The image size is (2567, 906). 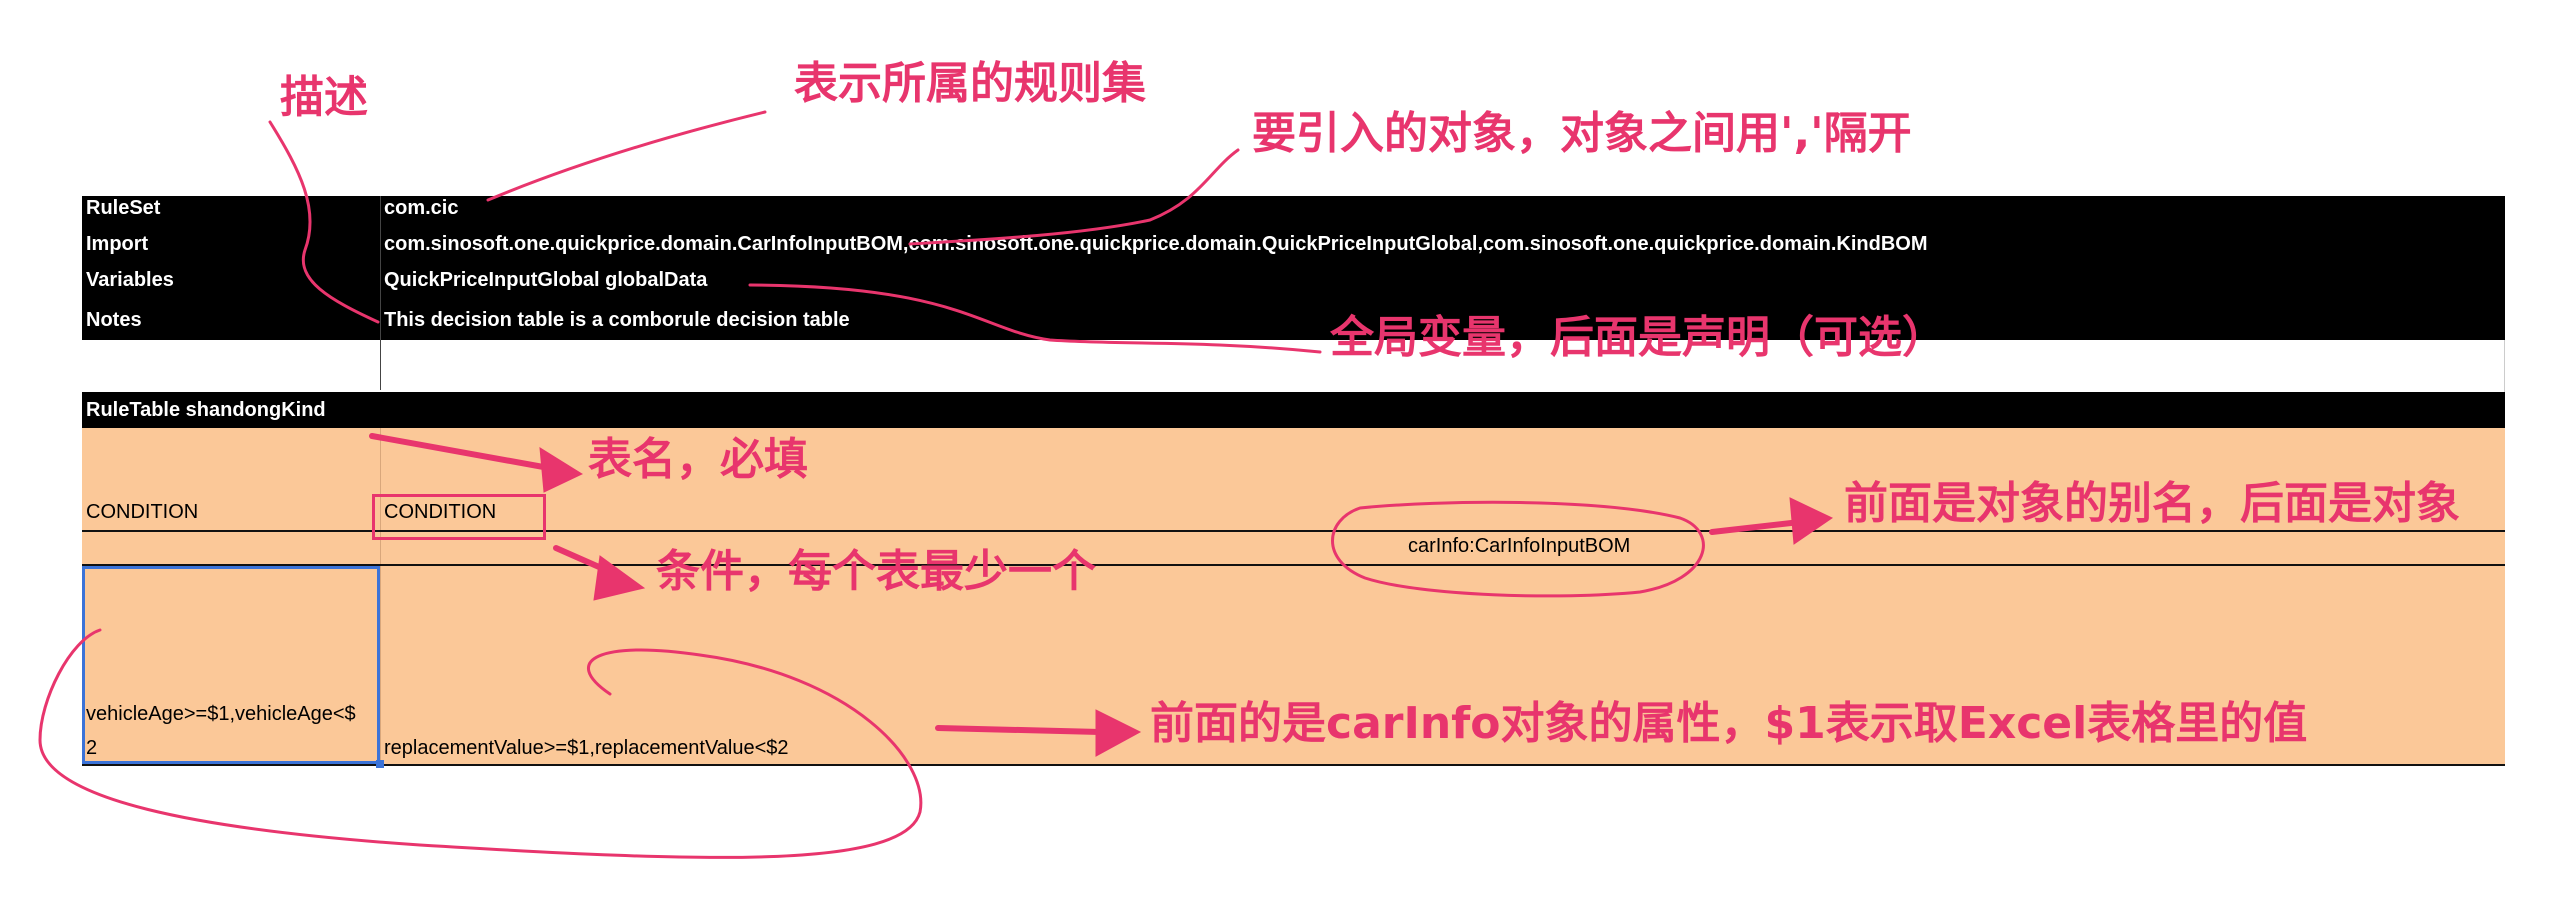 What do you see at coordinates (1518, 549) in the screenshot?
I see `alias-ellipse` at bounding box center [1518, 549].